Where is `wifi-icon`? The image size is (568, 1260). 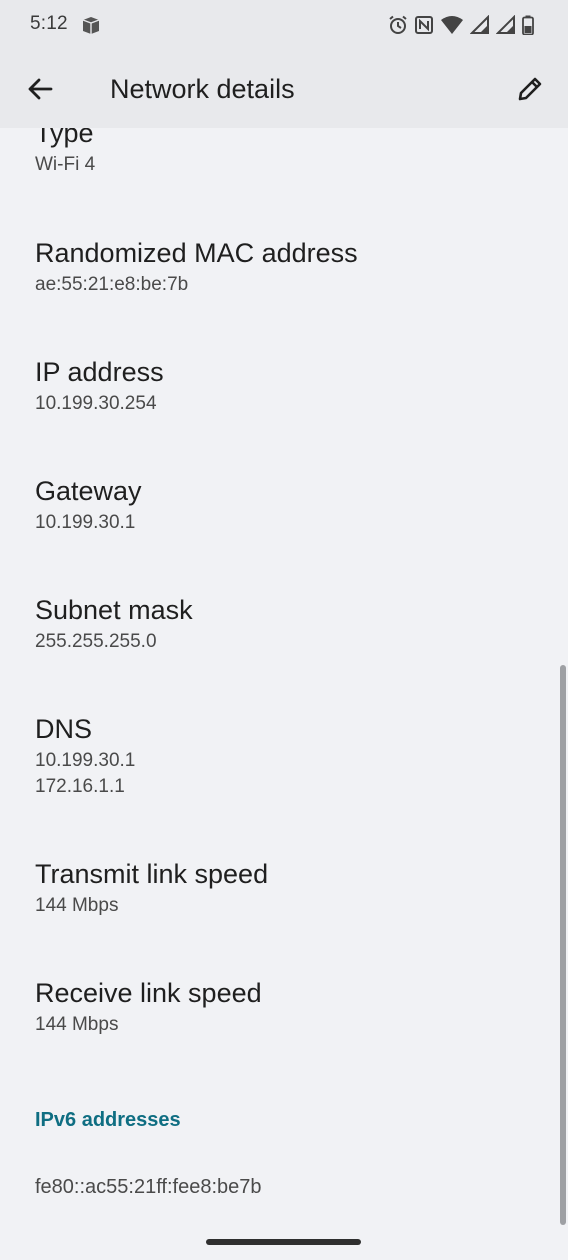
wifi-icon is located at coordinates (452, 25).